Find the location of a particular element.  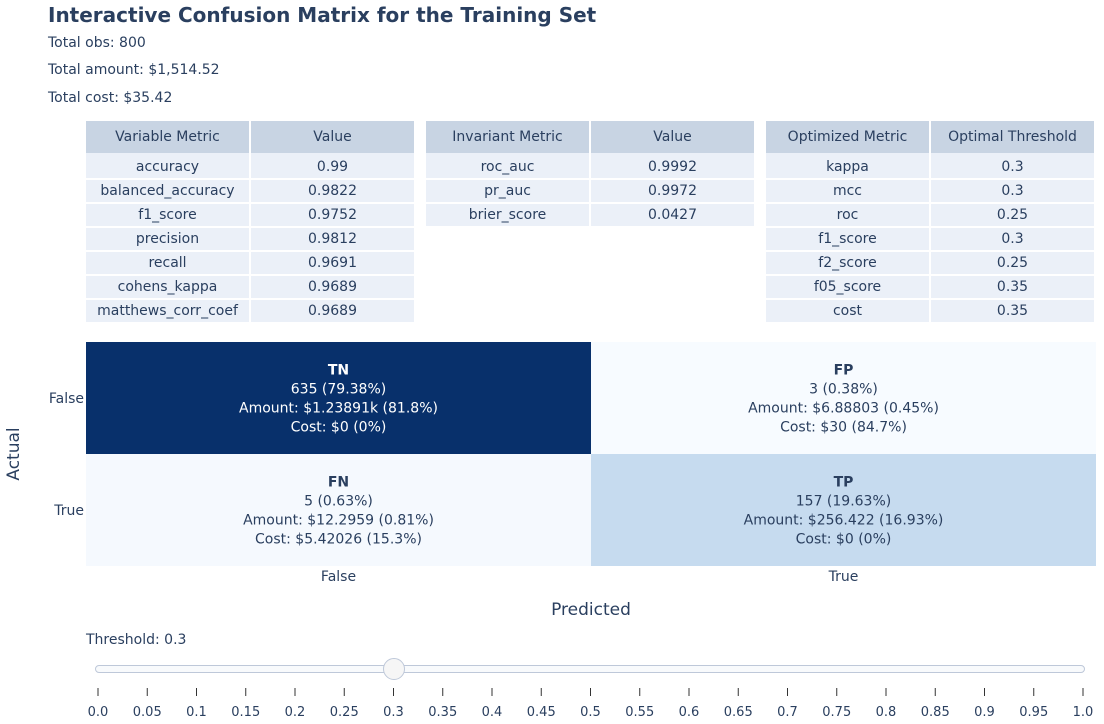

threshold-slider-rail is located at coordinates (590, 669).